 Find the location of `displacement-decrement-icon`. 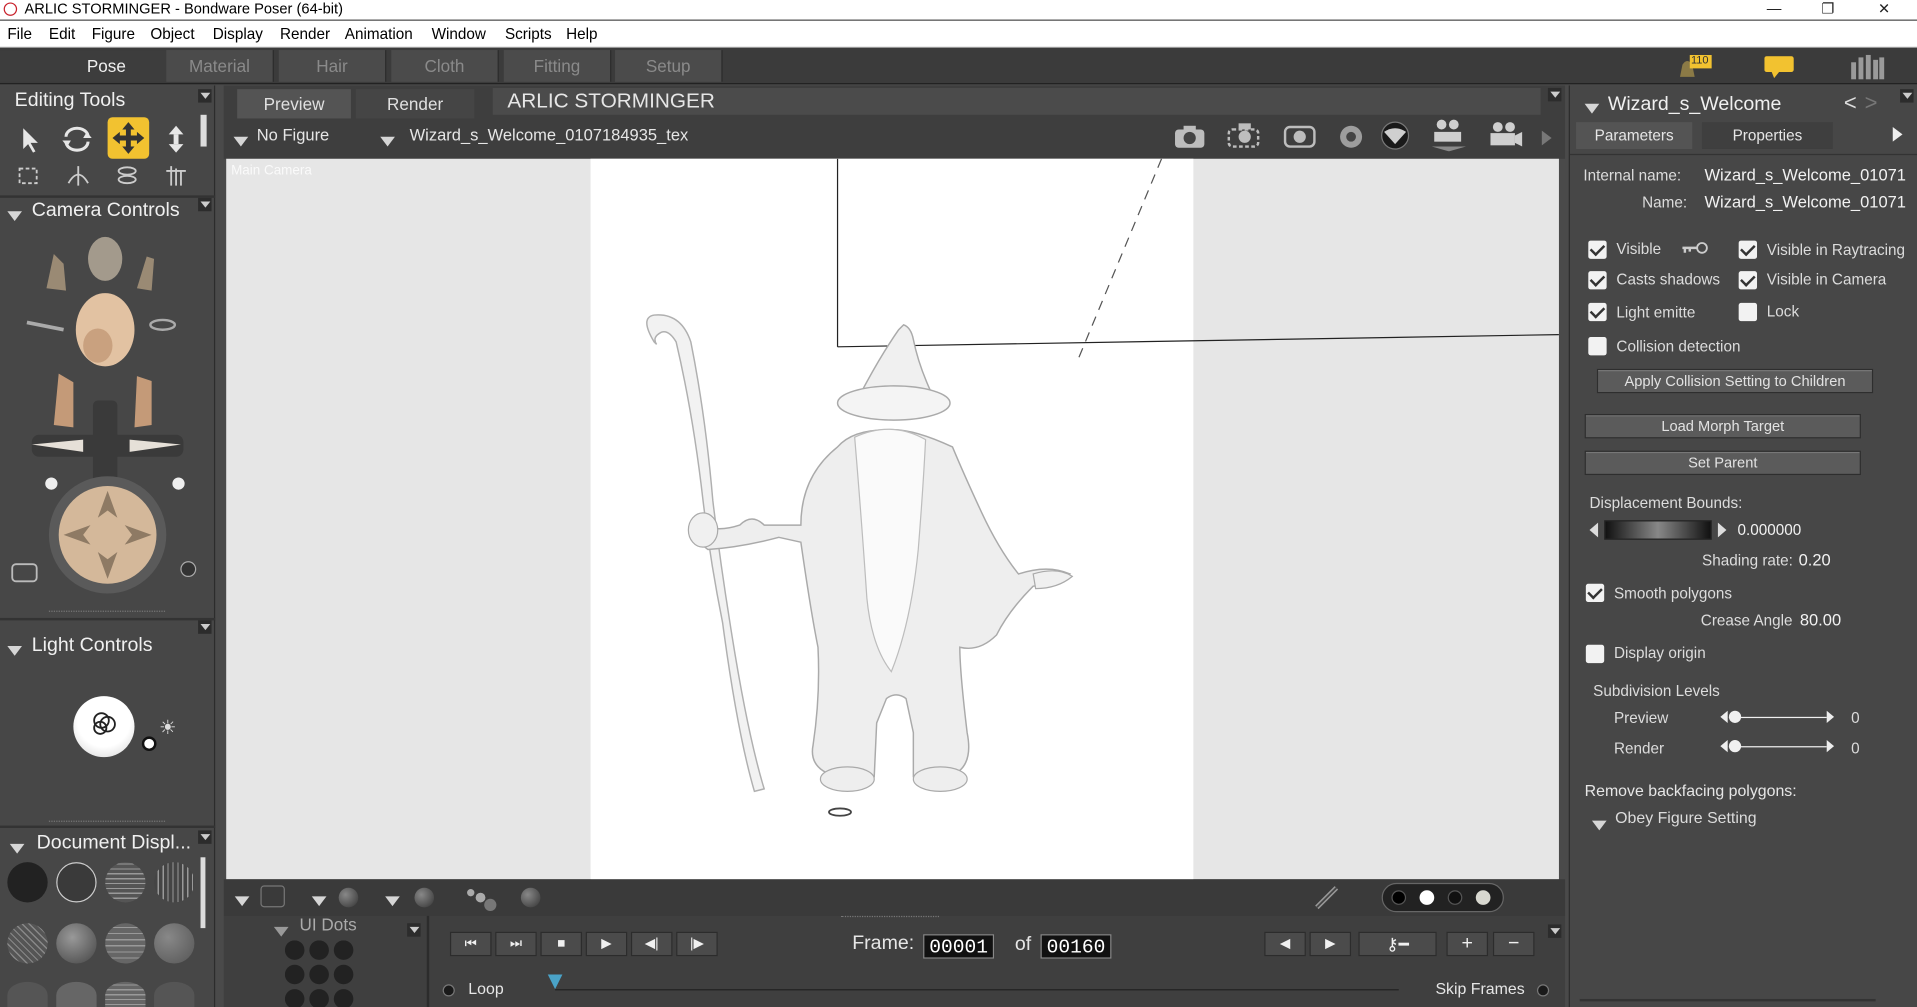

displacement-decrement-icon is located at coordinates (1594, 530).